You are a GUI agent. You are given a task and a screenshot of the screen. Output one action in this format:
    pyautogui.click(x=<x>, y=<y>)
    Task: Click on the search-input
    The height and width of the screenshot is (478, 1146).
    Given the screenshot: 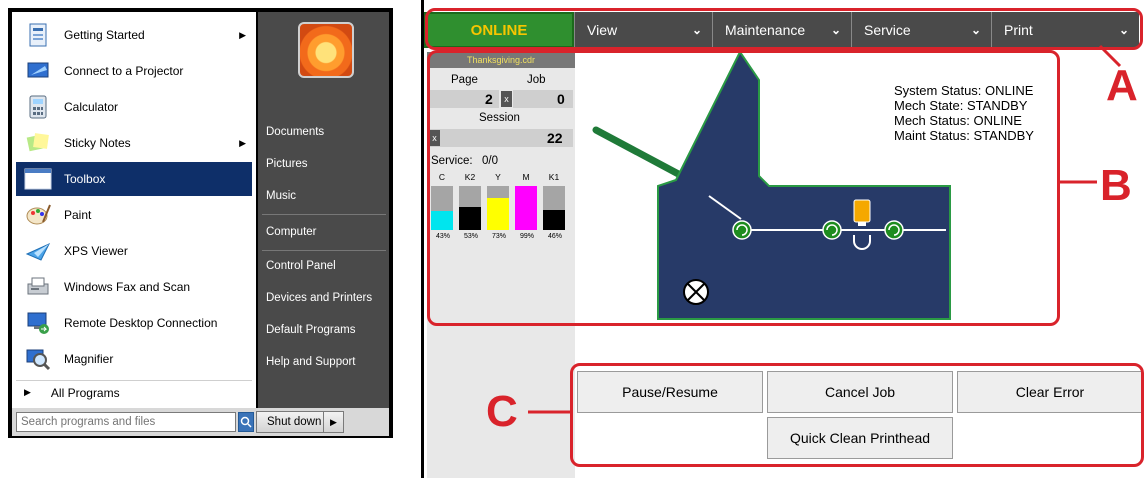 What is the action you would take?
    pyautogui.click(x=126, y=422)
    